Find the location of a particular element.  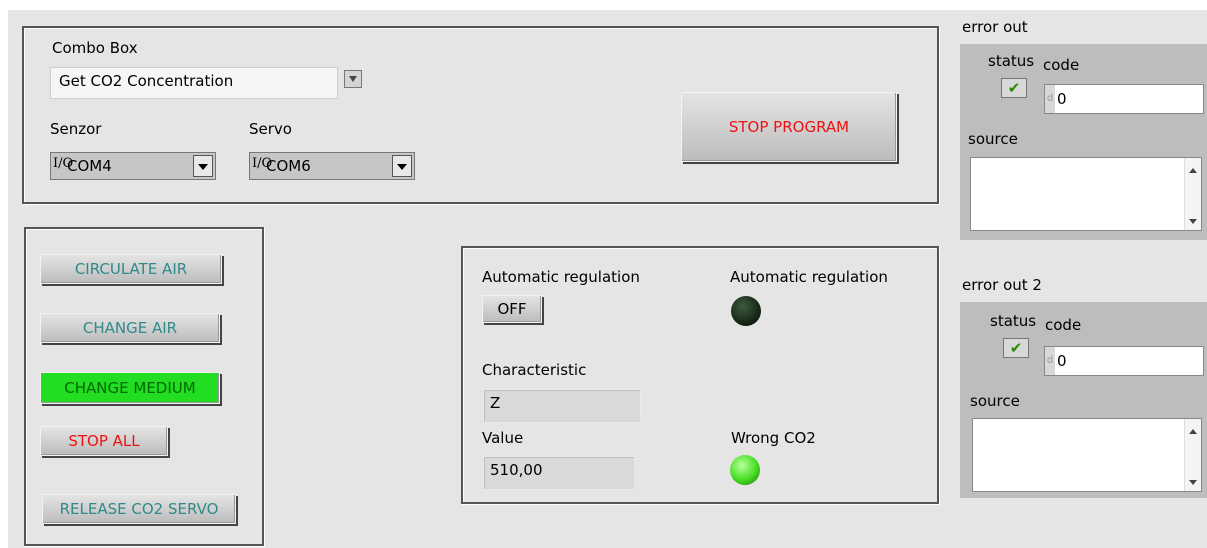

servo-label: Servo is located at coordinates (270, 129).